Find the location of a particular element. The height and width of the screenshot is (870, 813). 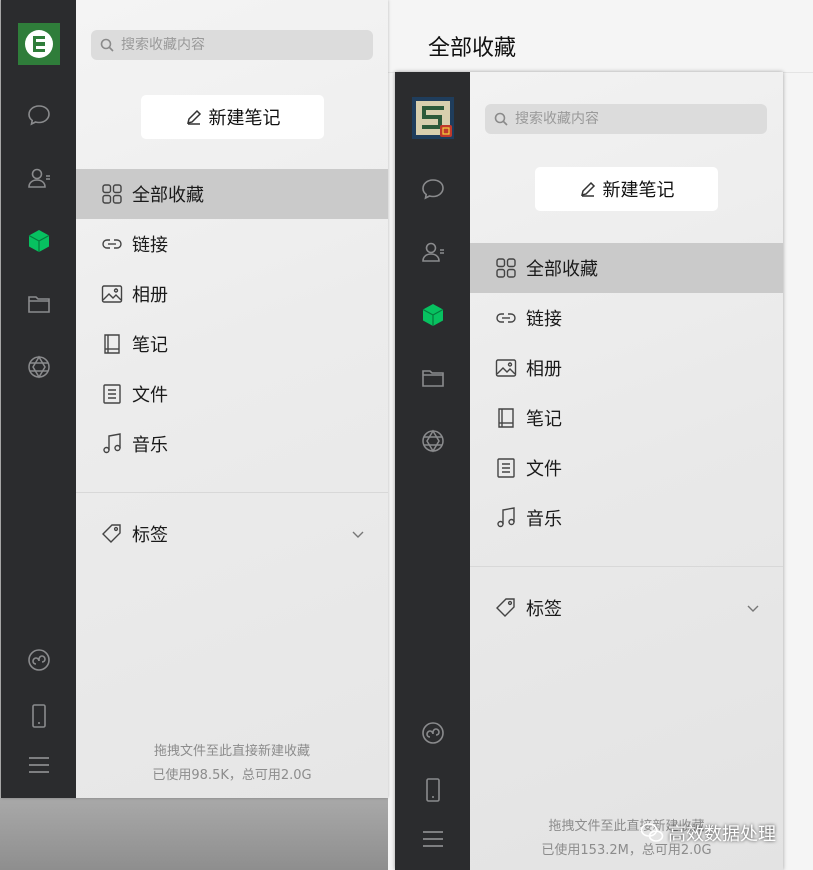

watermark: 高效数据处理 is located at coordinates (708, 833).